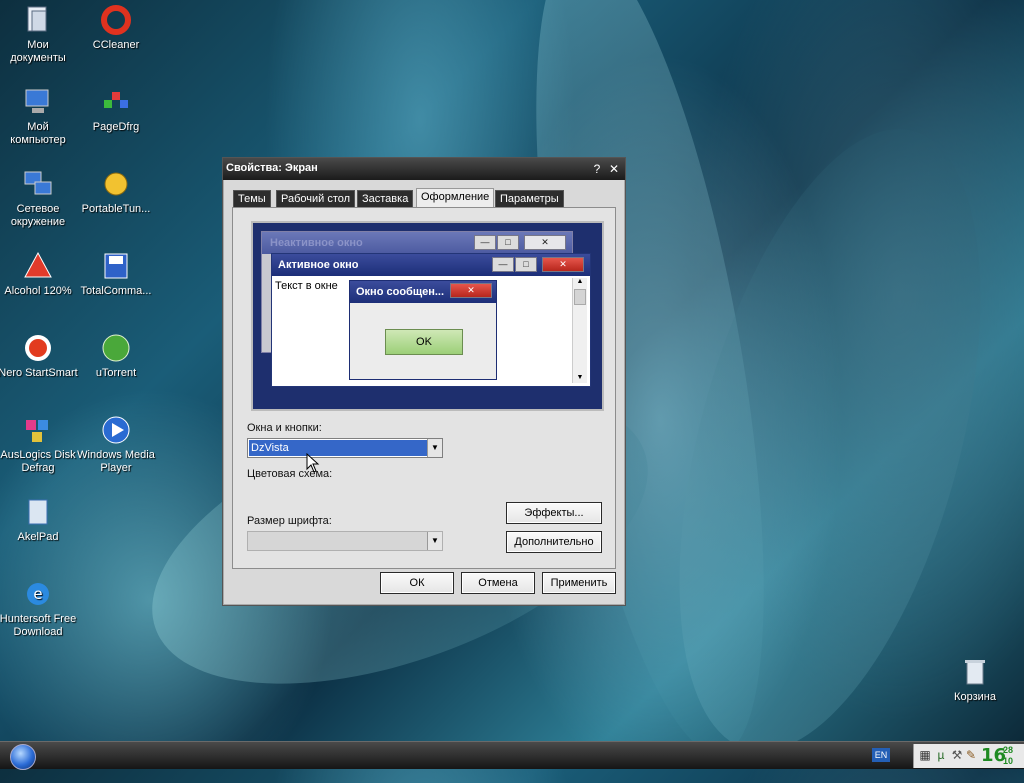 The width and height of the screenshot is (1024, 783). I want to click on desktop-icon-huntersoft: e Huntersoft Free Download, so click(39, 608).